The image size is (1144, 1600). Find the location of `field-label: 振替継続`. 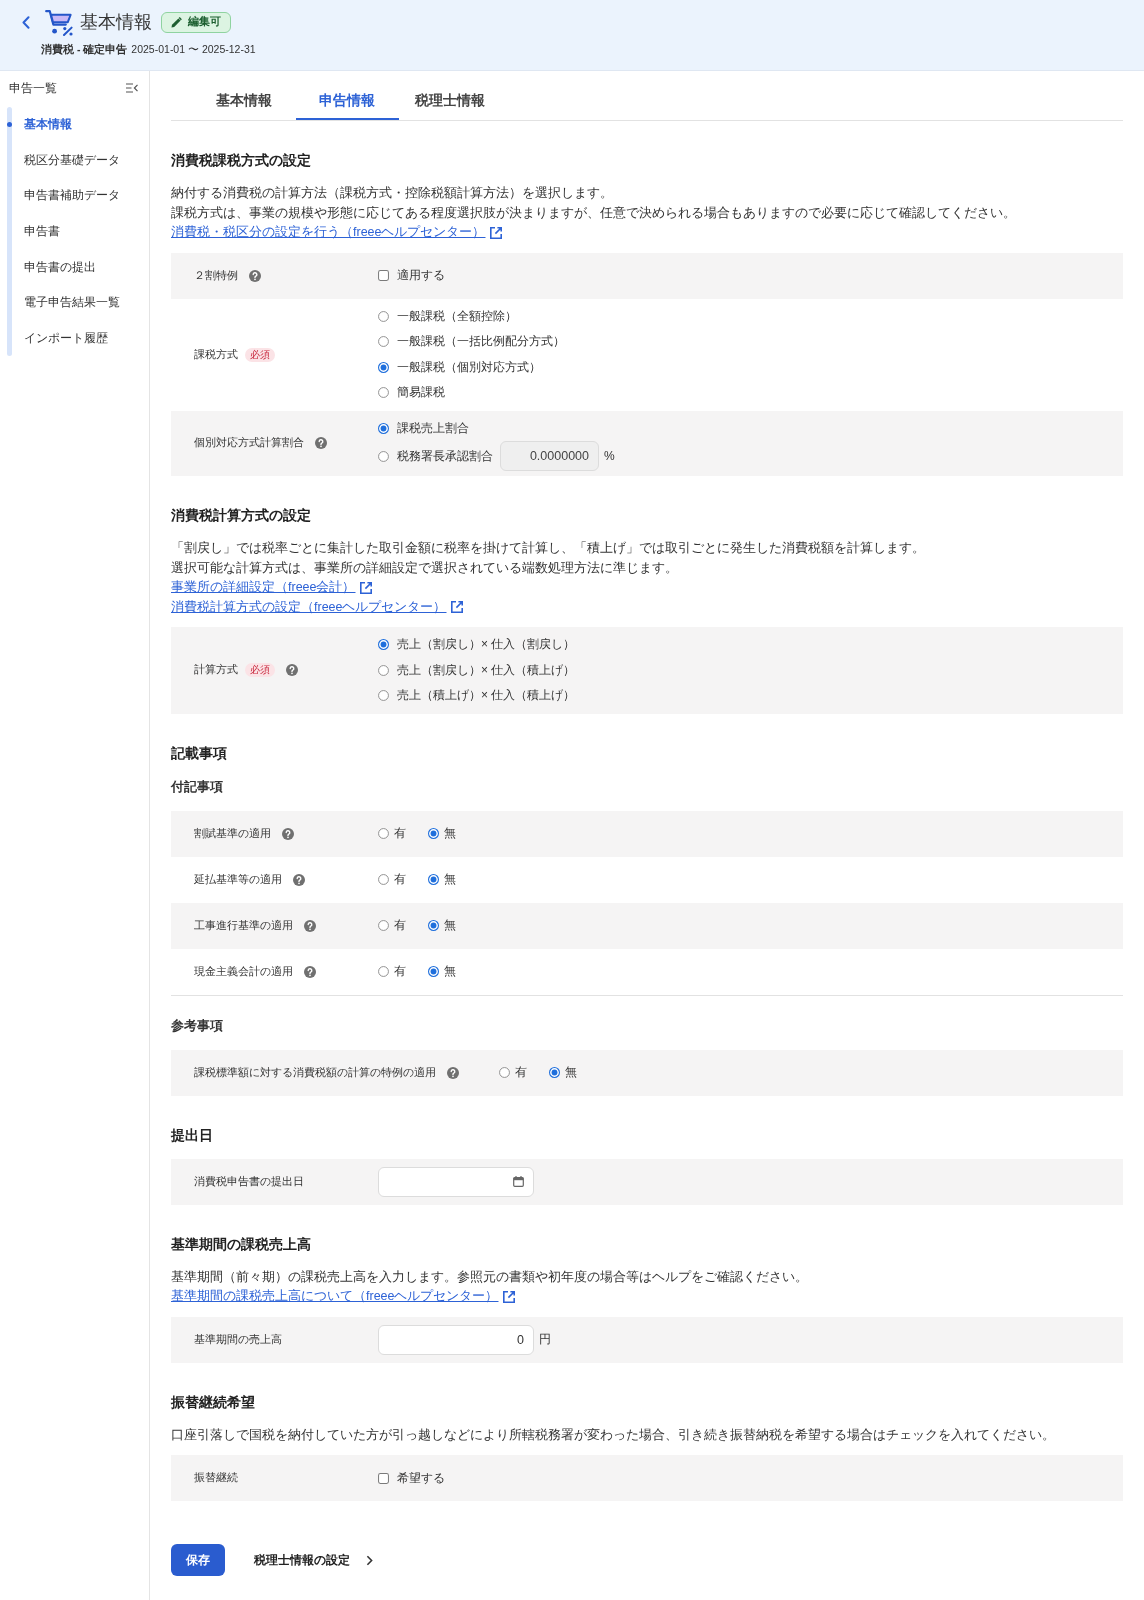

field-label: 振替継続 is located at coordinates (216, 1478).